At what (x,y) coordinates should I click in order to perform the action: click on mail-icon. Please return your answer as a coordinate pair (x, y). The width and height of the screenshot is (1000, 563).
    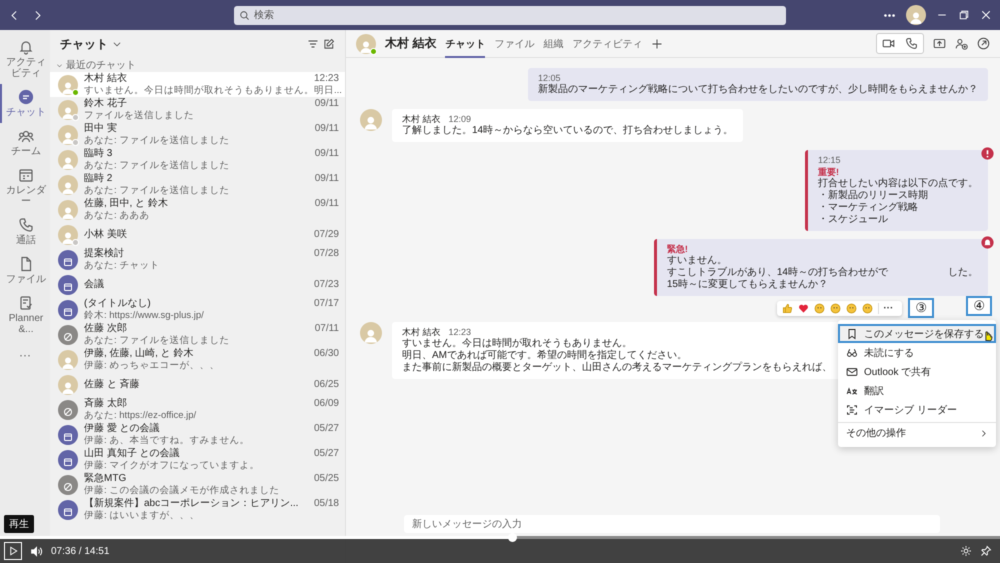
    Looking at the image, I should click on (852, 372).